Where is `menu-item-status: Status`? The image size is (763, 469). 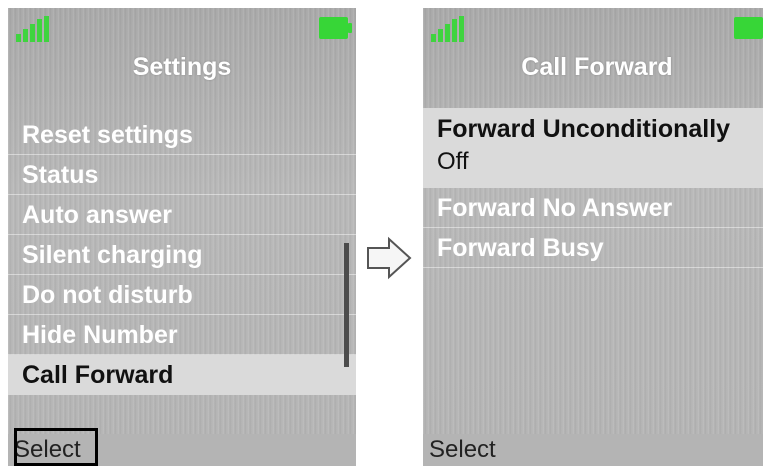 menu-item-status: Status is located at coordinates (182, 175).